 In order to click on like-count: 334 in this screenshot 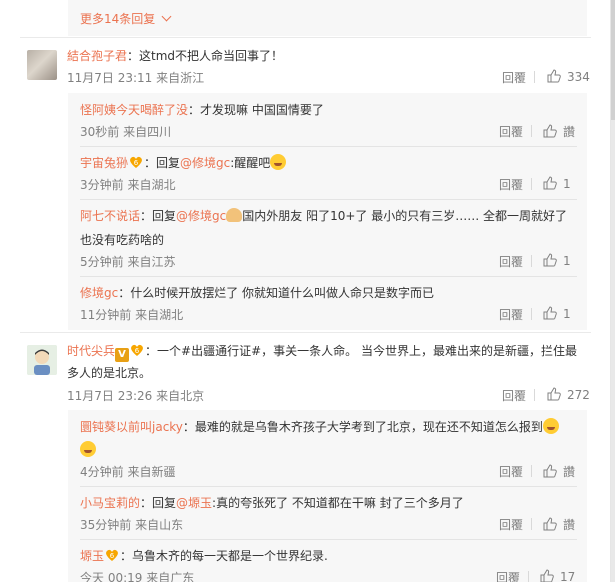, I will do `click(578, 77)`.